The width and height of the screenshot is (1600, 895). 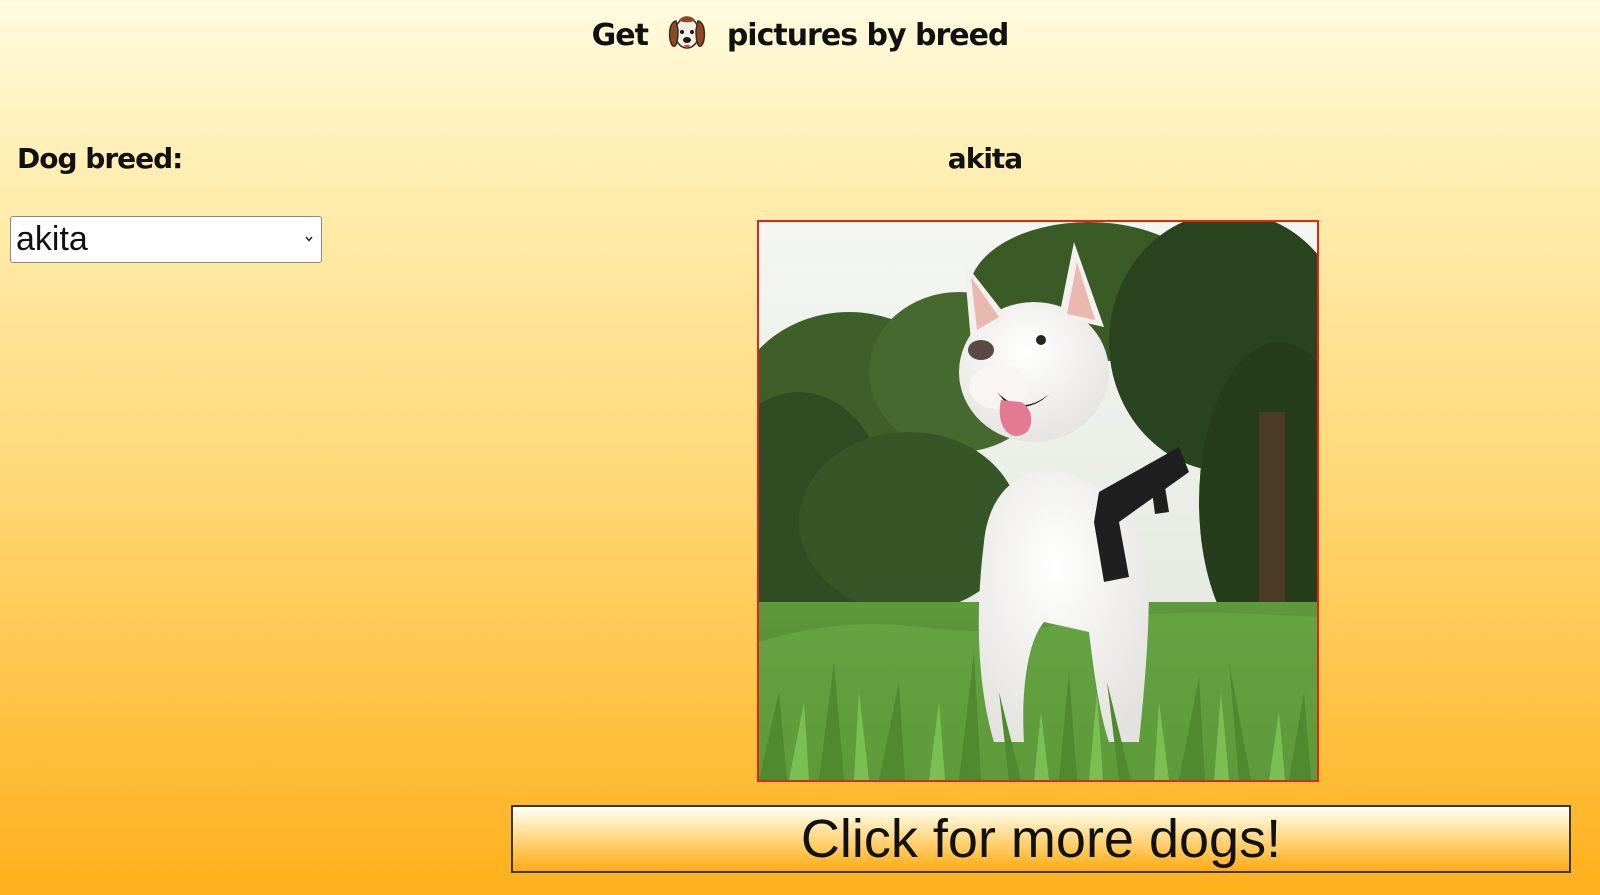 I want to click on dog-face-icon, so click(x=687, y=34).